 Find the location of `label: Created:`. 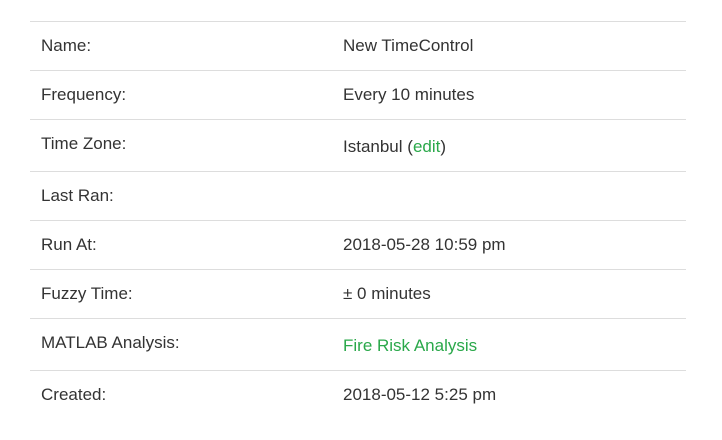

label: Created: is located at coordinates (74, 394).